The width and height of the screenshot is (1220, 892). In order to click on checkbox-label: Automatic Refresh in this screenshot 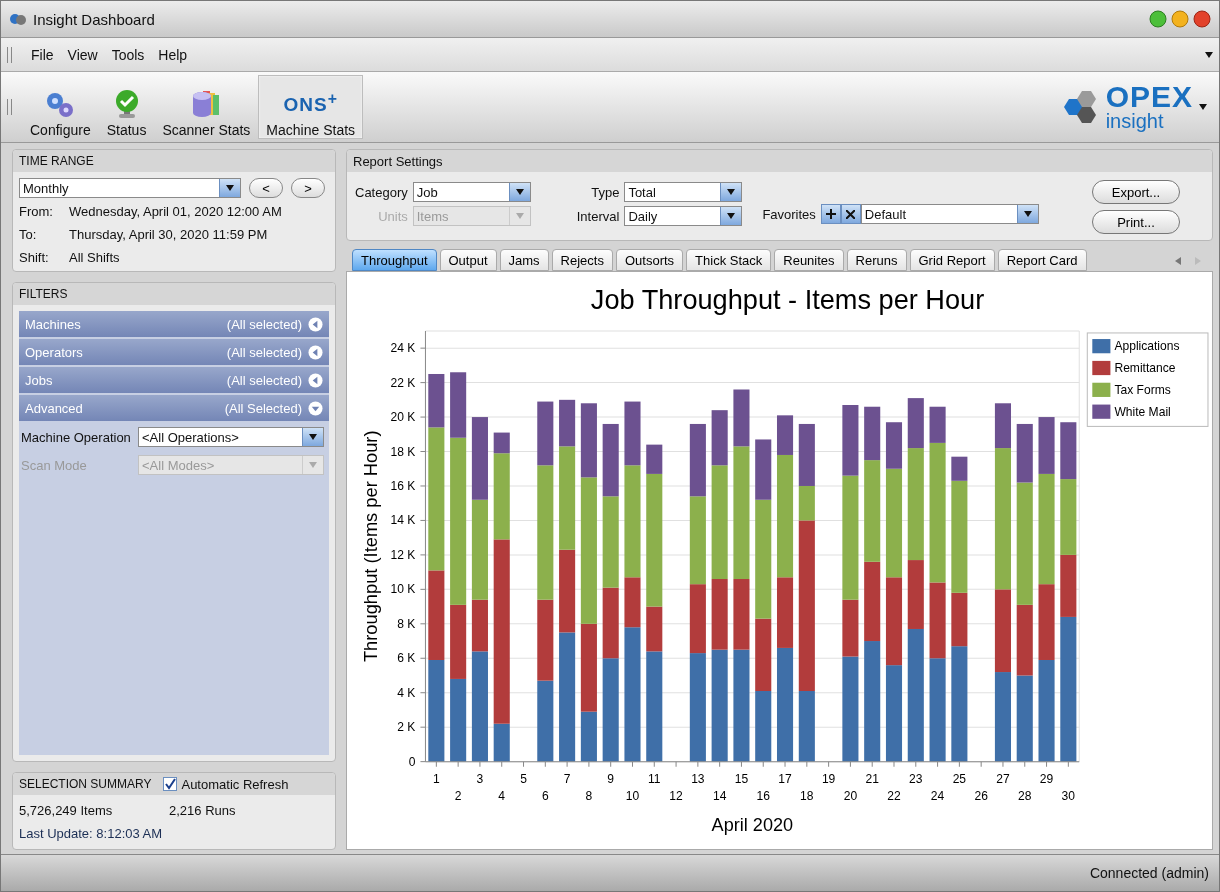, I will do `click(235, 784)`.